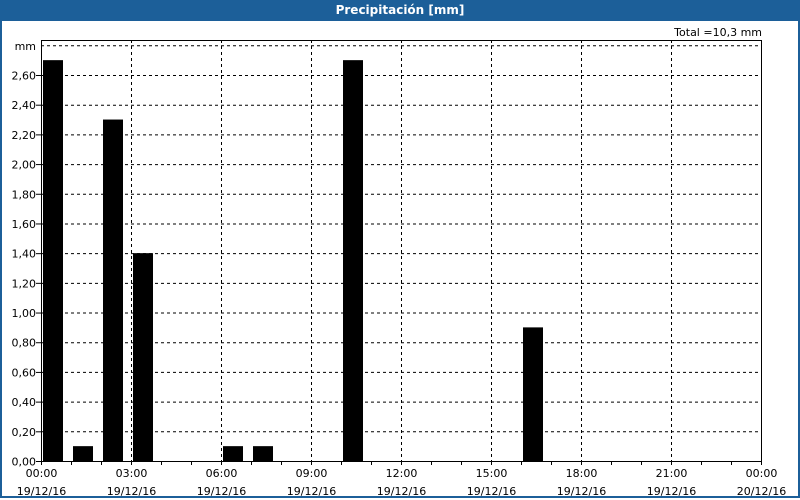  Describe the element at coordinates (492, 473) in the screenshot. I see `x-tick-time-label: 15:00` at that location.